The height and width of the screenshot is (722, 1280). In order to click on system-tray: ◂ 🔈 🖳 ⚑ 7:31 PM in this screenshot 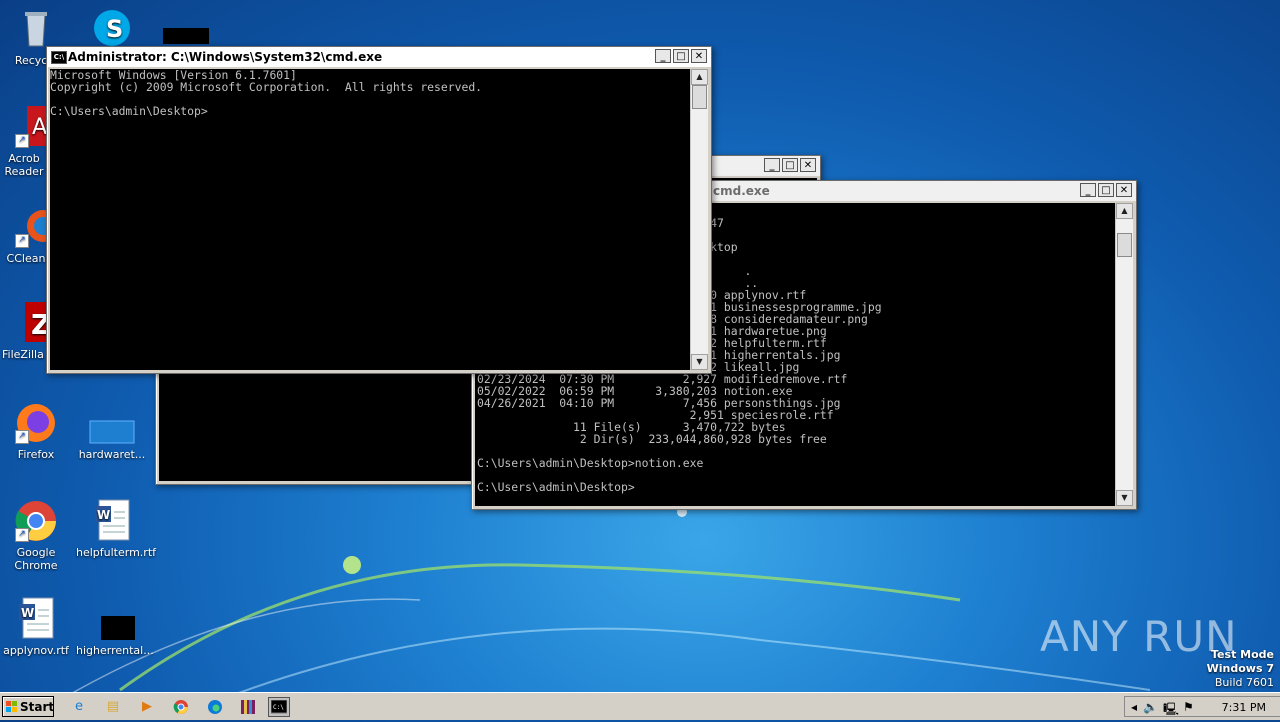, I will do `click(1202, 706)`.